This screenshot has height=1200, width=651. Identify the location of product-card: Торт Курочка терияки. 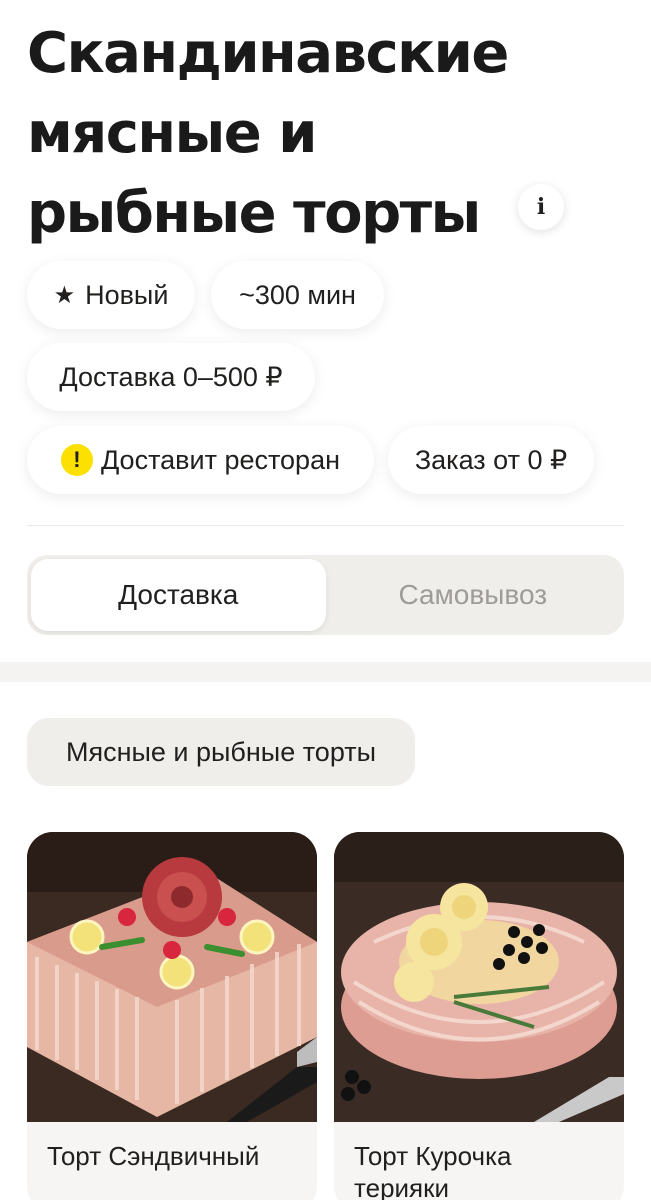
(479, 1016).